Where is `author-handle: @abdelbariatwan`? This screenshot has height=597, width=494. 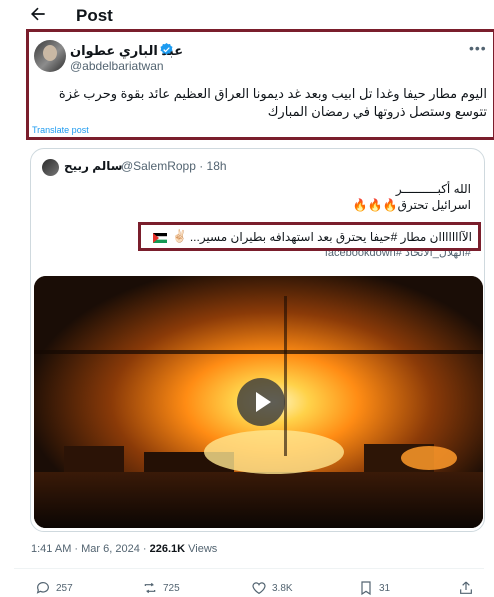
author-handle: @abdelbariatwan is located at coordinates (117, 66).